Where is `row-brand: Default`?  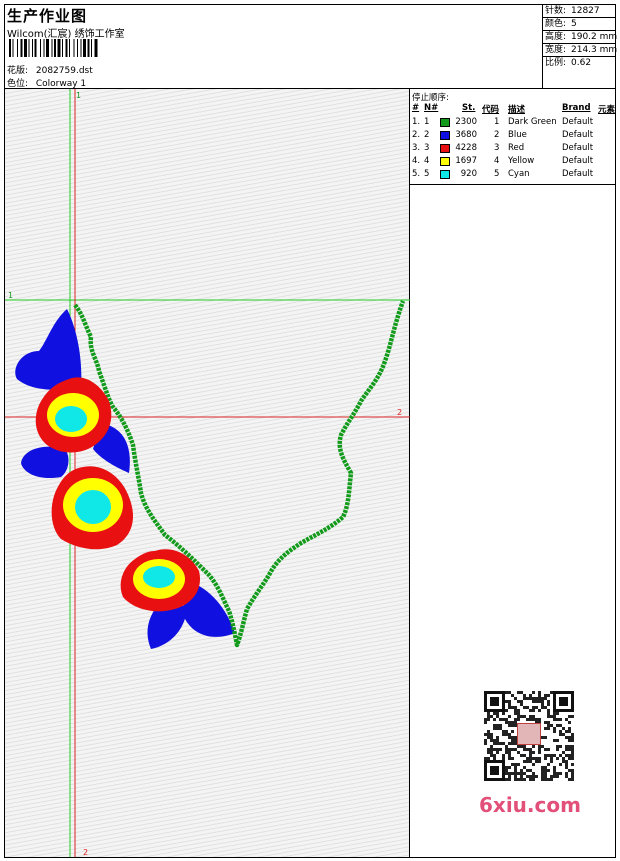
row-brand: Default is located at coordinates (578, 135).